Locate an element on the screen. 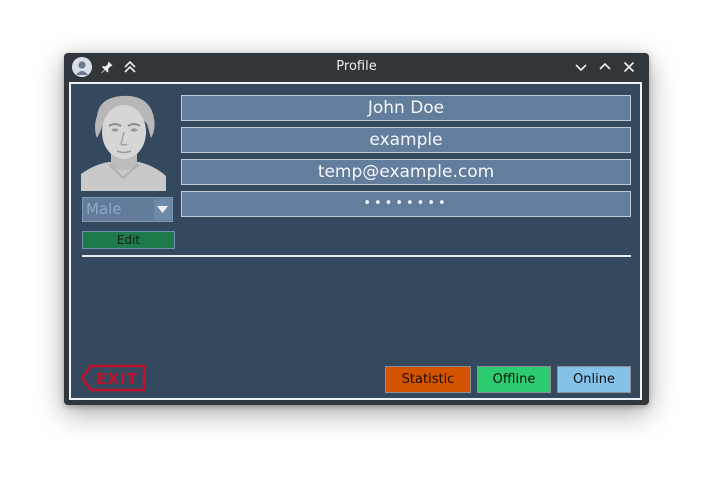 This screenshot has height=482, width=713. password-field: •••••••• is located at coordinates (406, 204).